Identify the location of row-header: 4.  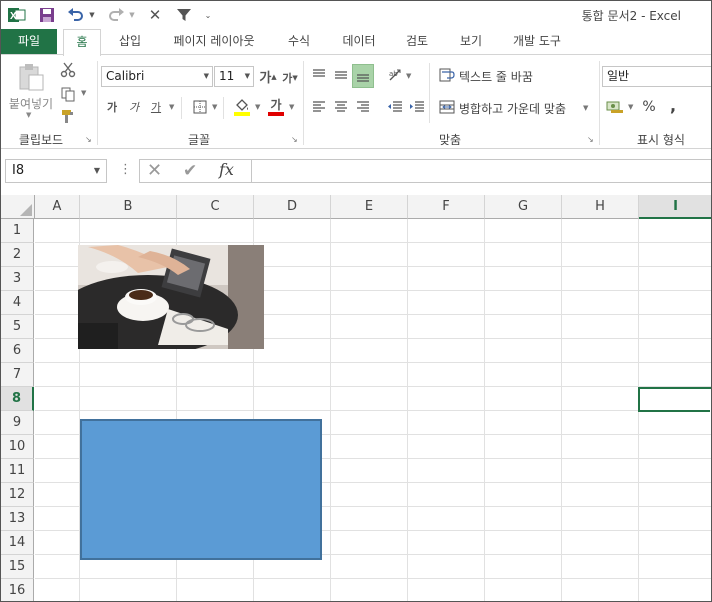
(17, 303).